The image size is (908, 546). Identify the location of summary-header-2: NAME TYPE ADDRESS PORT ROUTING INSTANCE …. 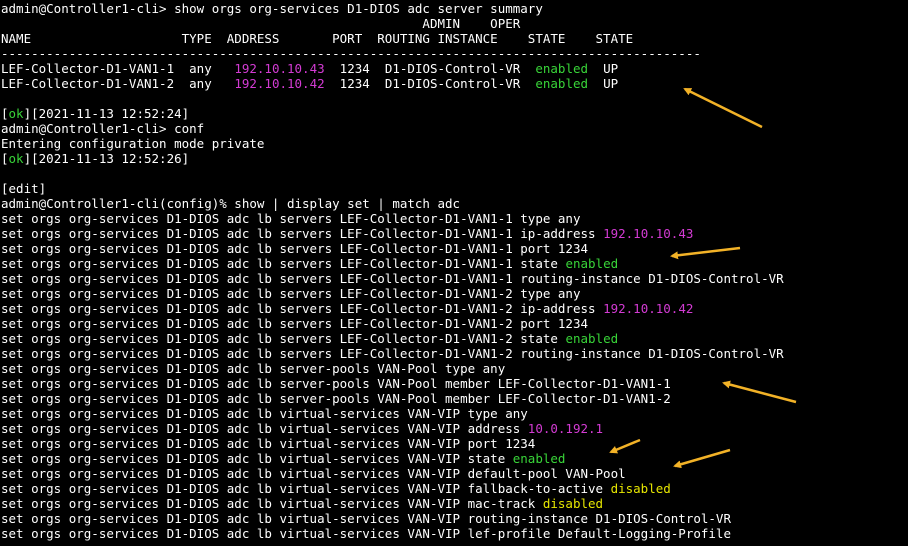
(317, 38).